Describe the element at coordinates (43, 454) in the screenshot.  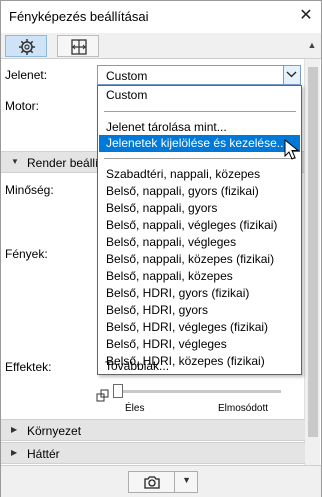
I see `background-label: Háttér` at that location.